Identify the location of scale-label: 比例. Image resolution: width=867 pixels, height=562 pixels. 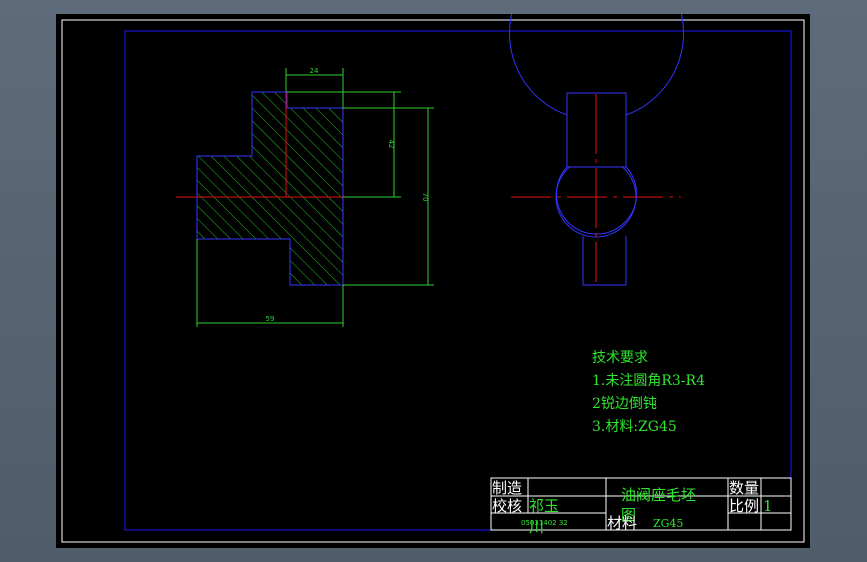
(744, 506).